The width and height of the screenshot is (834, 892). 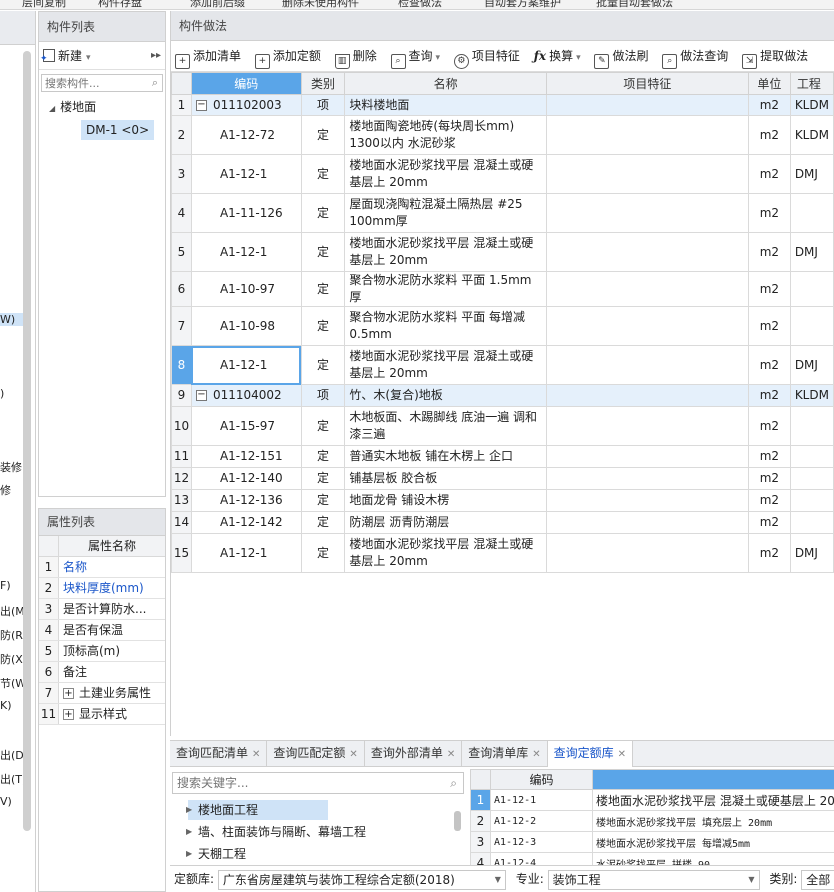 What do you see at coordinates (557, 56) in the screenshot?
I see `convert-button: ƒx 换算 ▾` at bounding box center [557, 56].